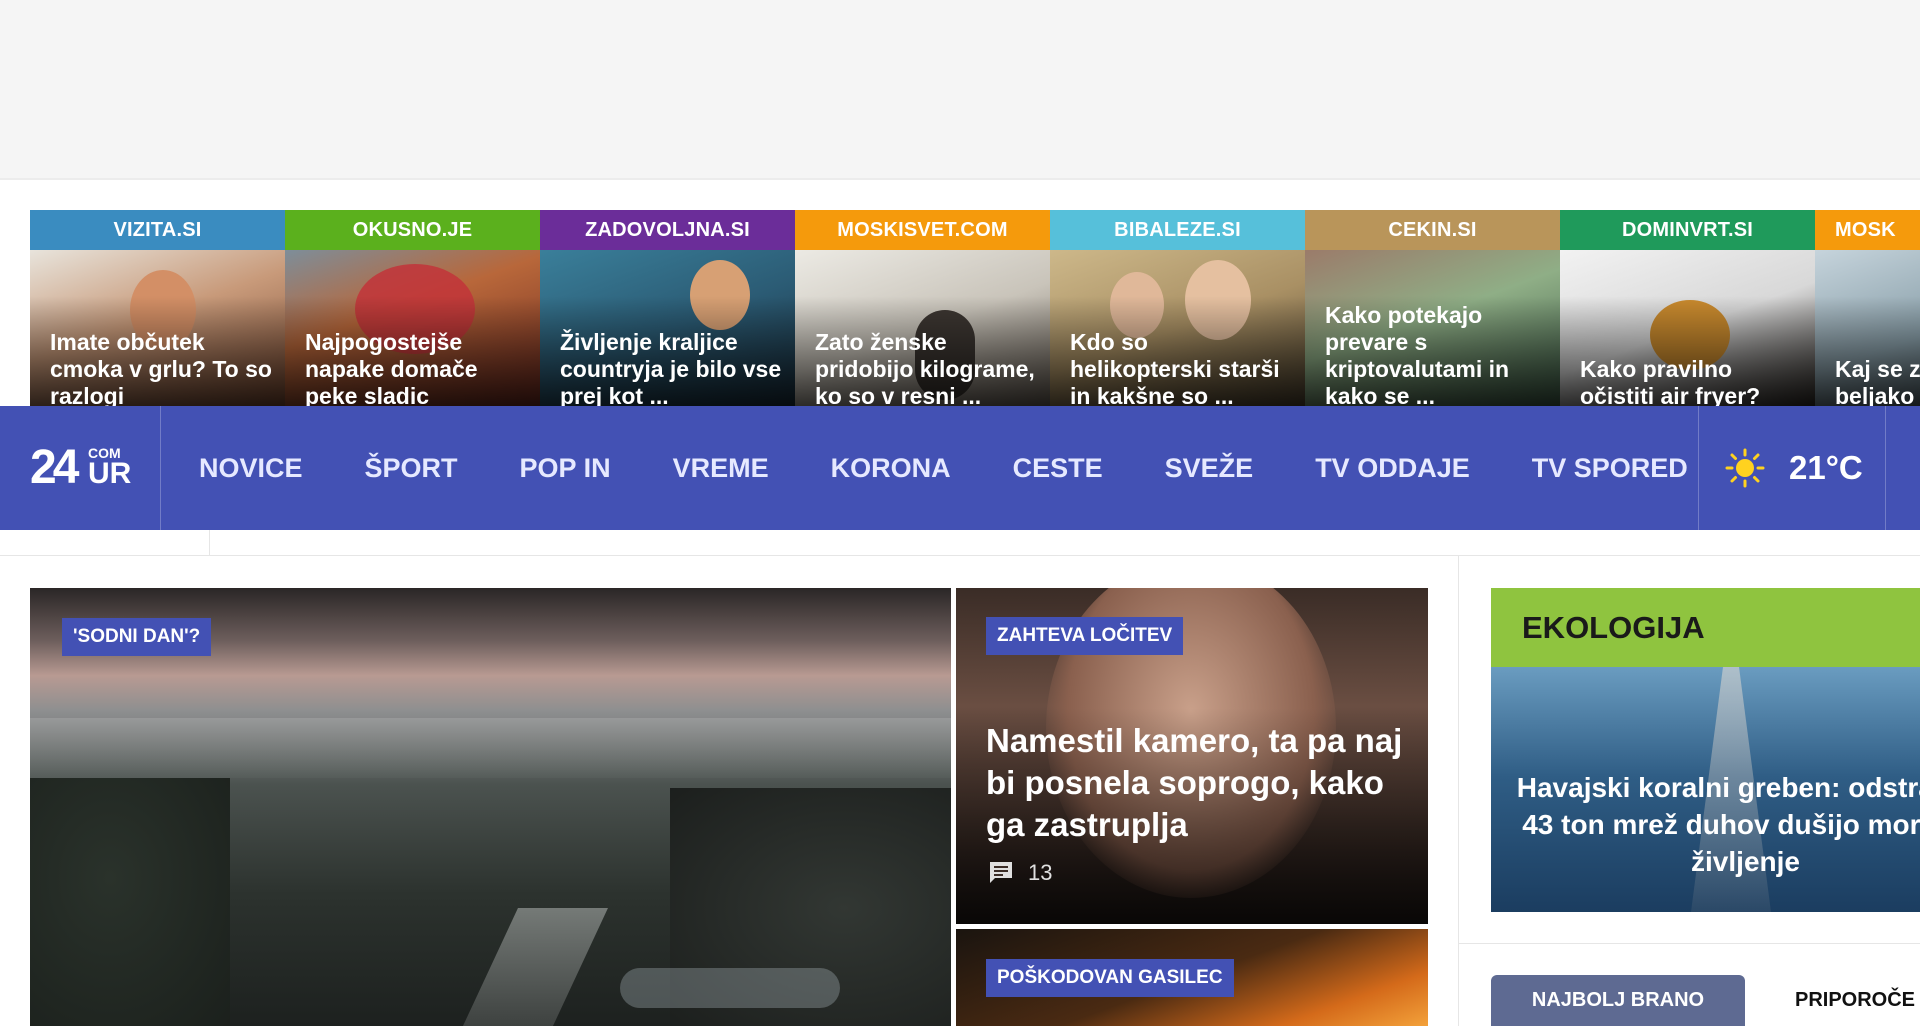 The width and height of the screenshot is (1920, 1026). I want to click on partner-source: MOSK, so click(1867, 230).